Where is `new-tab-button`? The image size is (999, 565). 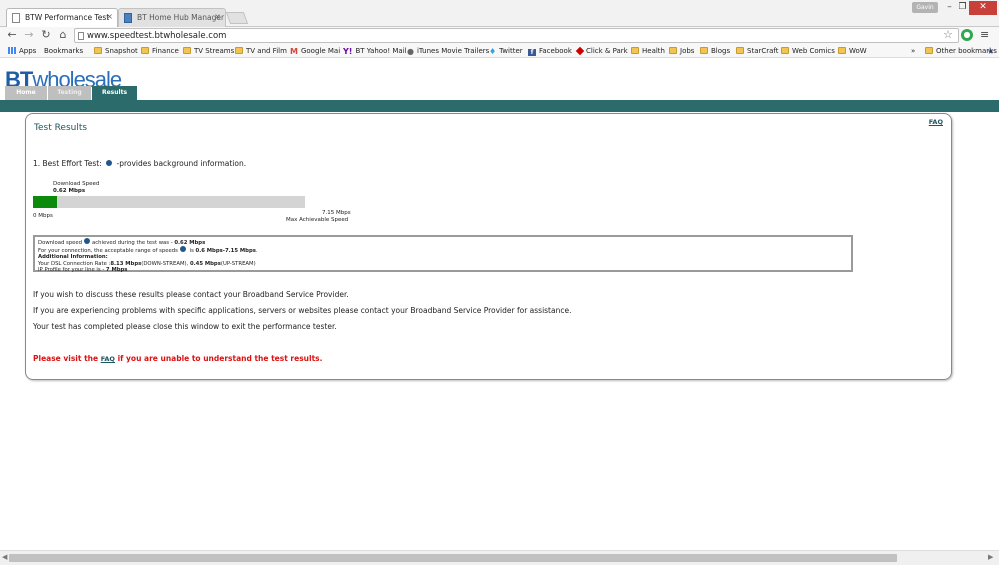 new-tab-button is located at coordinates (237, 18).